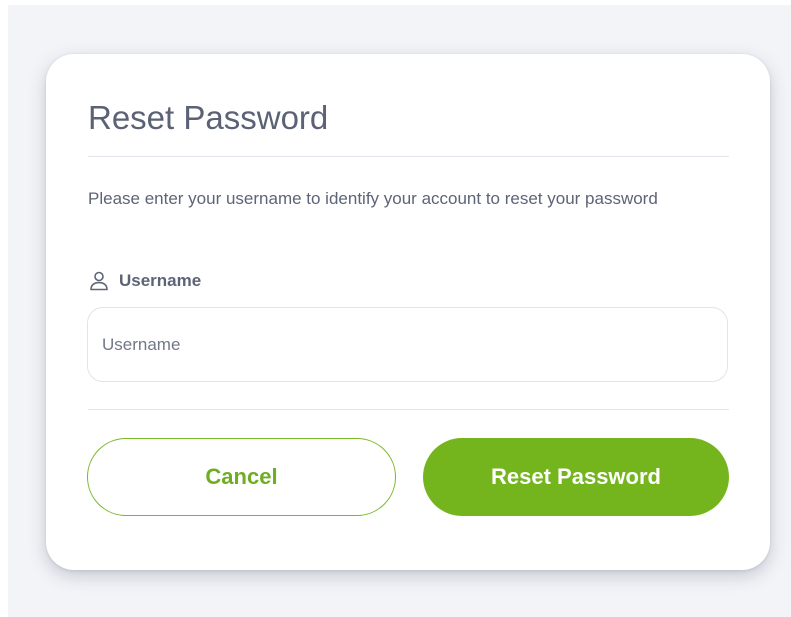 The image size is (791, 617). Describe the element at coordinates (160, 280) in the screenshot. I see `username-label-text: Username` at that location.